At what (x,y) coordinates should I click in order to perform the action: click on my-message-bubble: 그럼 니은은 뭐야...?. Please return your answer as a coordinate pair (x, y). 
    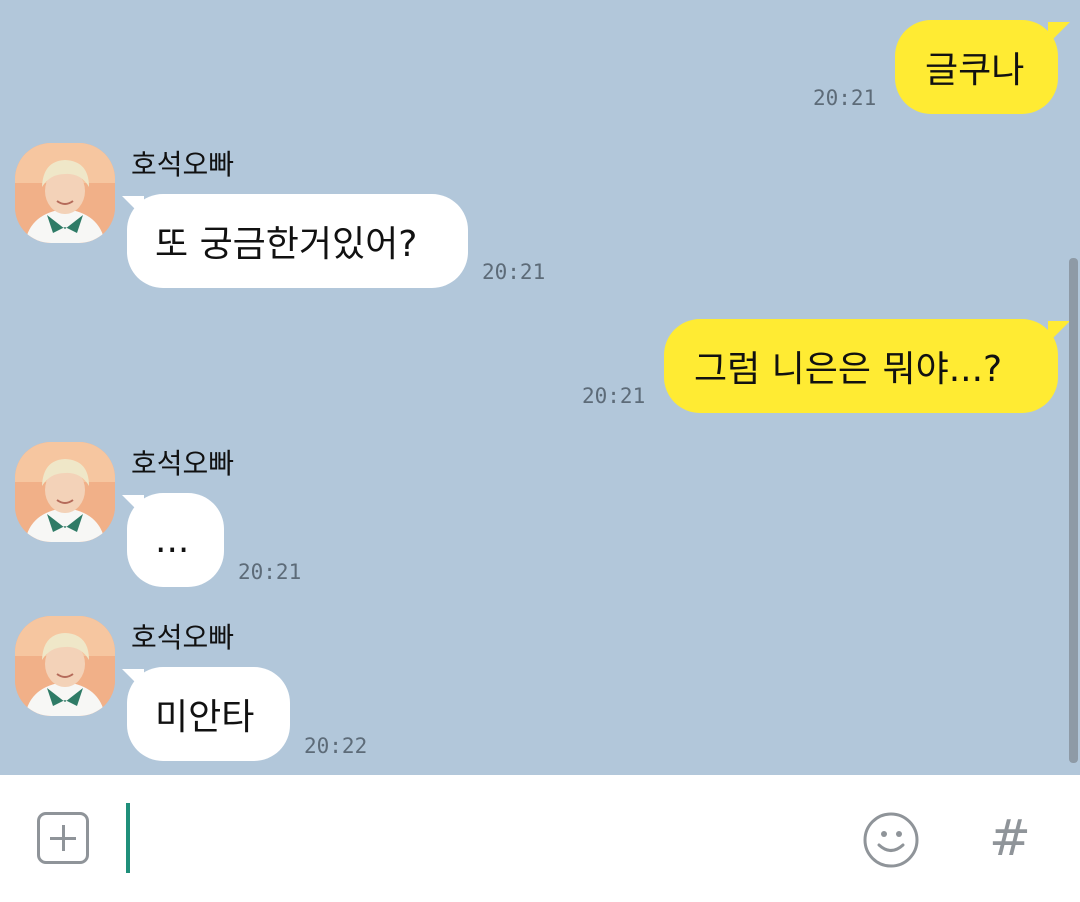
    Looking at the image, I should click on (861, 366).